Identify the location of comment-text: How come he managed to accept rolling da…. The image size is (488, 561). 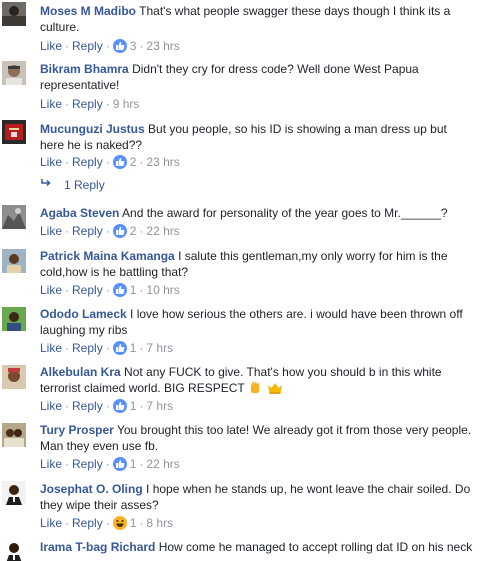
(315, 547).